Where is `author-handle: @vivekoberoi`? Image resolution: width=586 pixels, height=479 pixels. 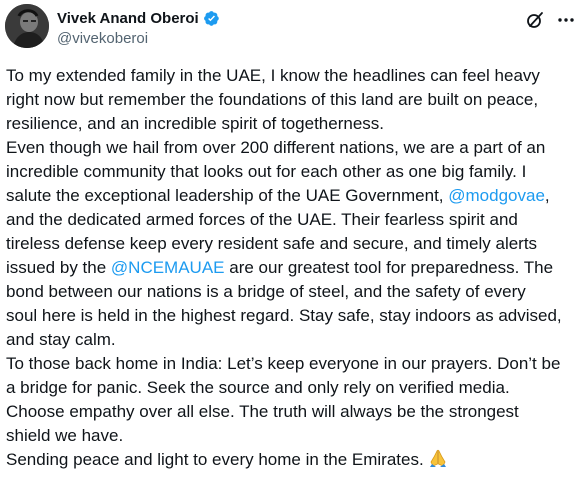 author-handle: @vivekoberoi is located at coordinates (102, 38).